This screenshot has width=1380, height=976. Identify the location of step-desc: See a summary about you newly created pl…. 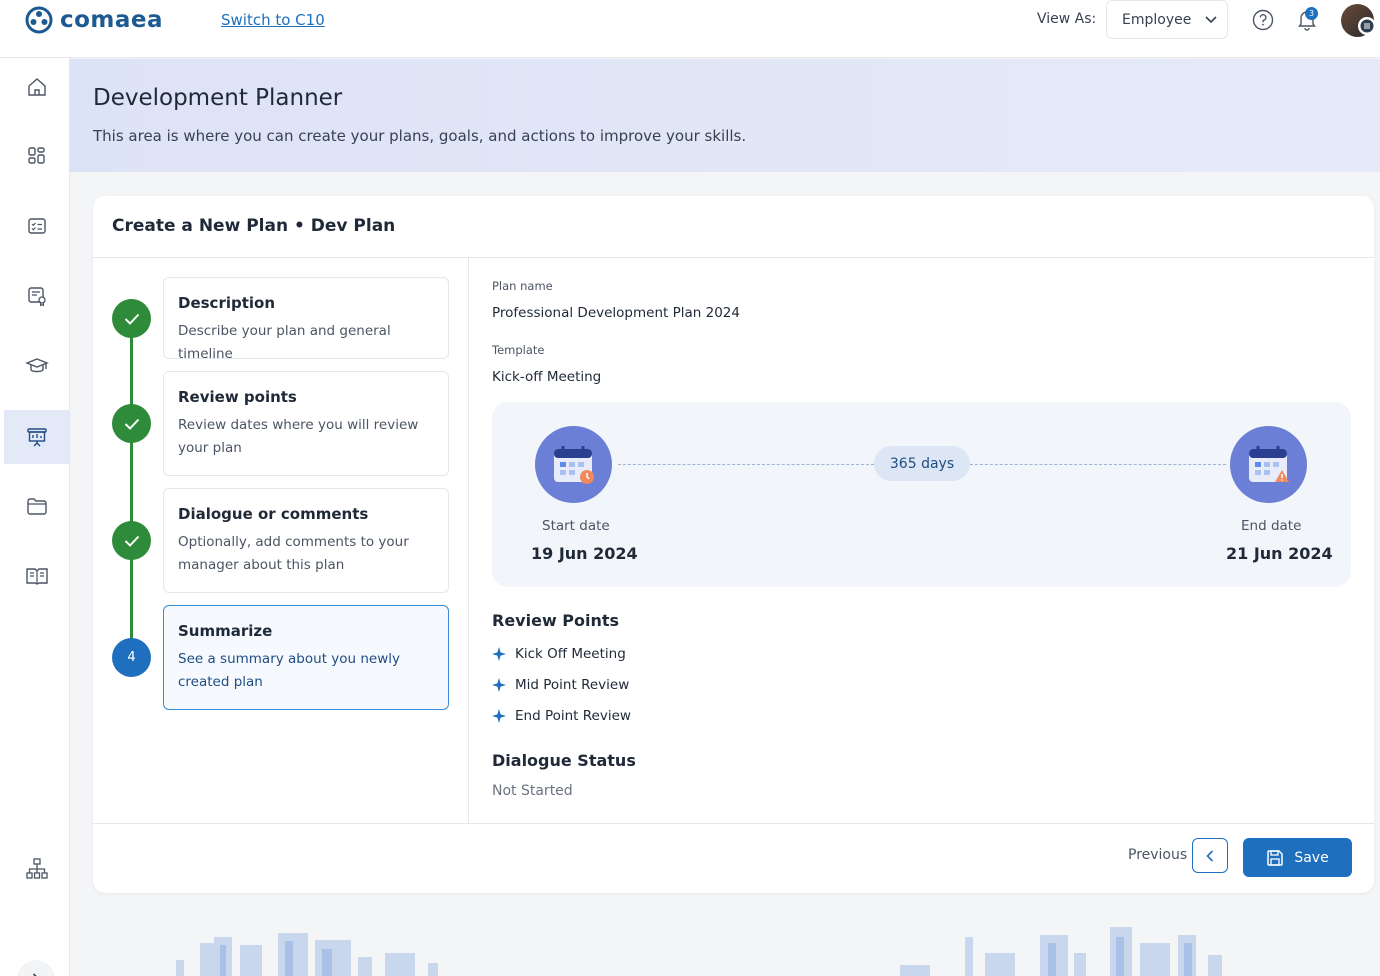
(289, 670).